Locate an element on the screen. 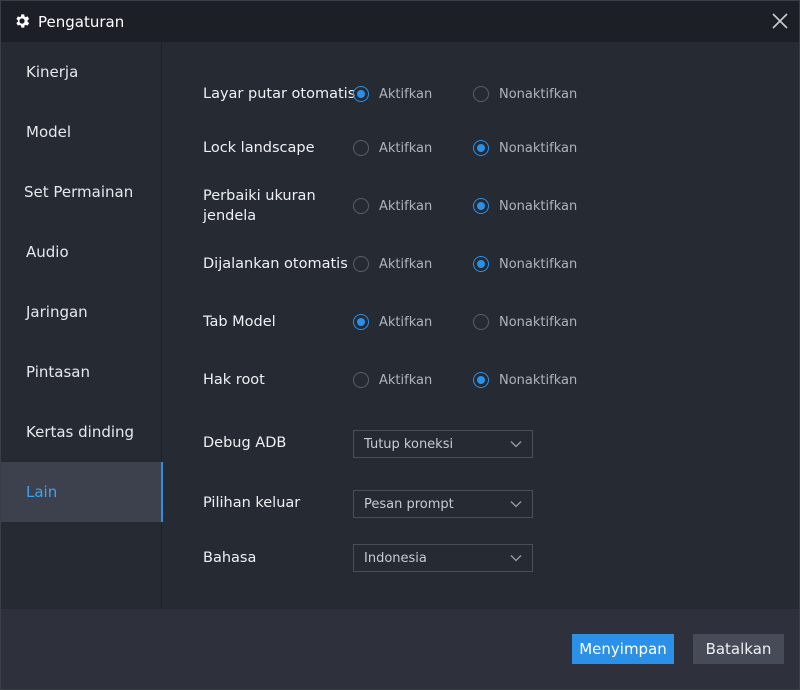 This screenshot has width=800, height=690. debug-adb-select: Tutup koneksi is located at coordinates (443, 444).